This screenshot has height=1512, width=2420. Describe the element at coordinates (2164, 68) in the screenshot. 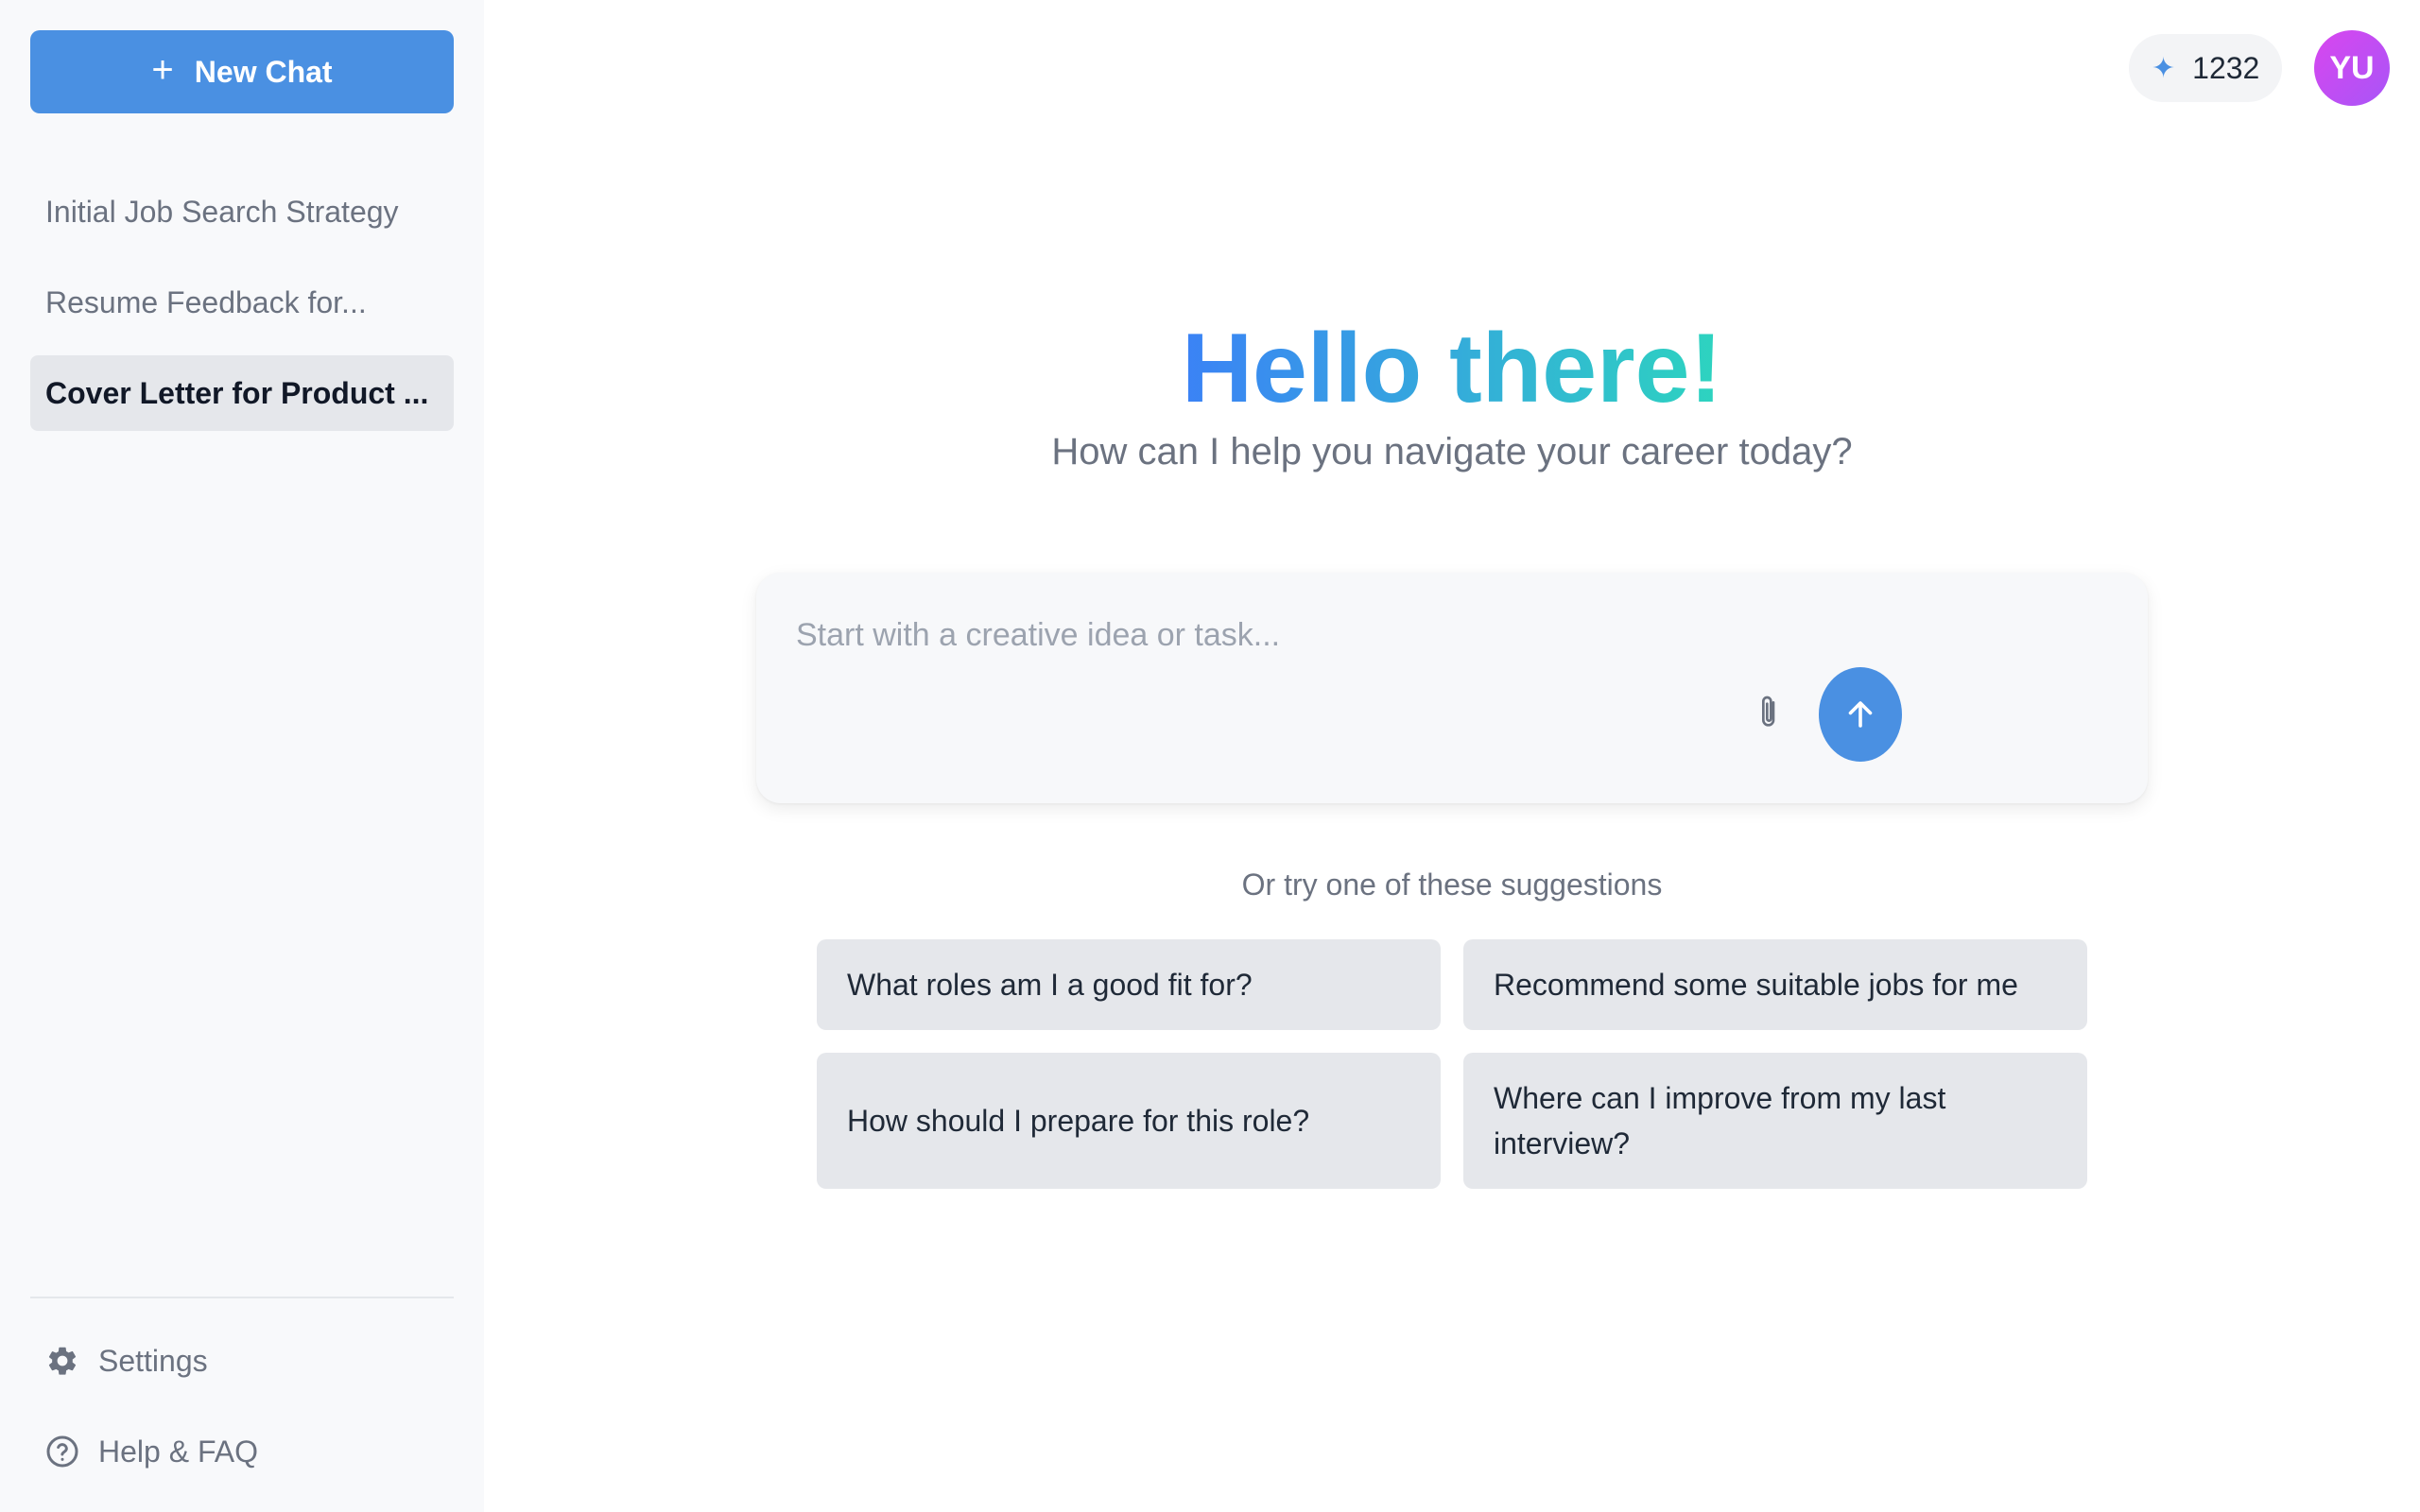

I see `sparkle-icon: ✦` at that location.